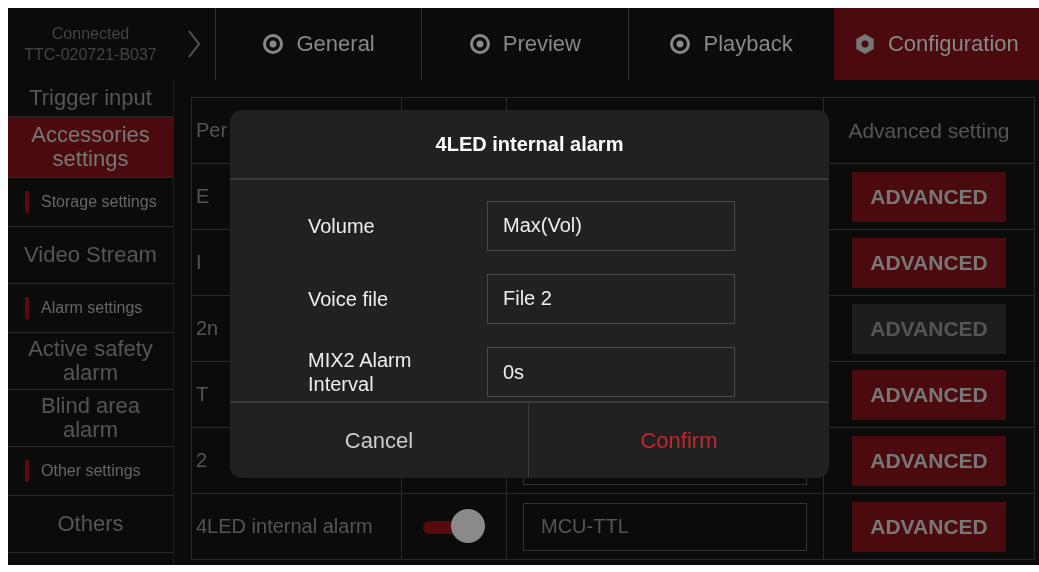 This screenshot has width=1039, height=572. What do you see at coordinates (936, 44) in the screenshot?
I see `tab: Configuration` at bounding box center [936, 44].